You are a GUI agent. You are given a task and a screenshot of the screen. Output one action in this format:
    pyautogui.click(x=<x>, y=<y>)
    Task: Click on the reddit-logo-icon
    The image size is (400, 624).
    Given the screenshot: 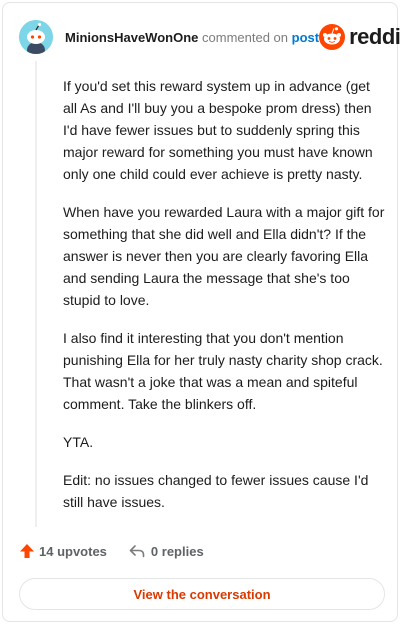 What is the action you would take?
    pyautogui.click(x=332, y=37)
    